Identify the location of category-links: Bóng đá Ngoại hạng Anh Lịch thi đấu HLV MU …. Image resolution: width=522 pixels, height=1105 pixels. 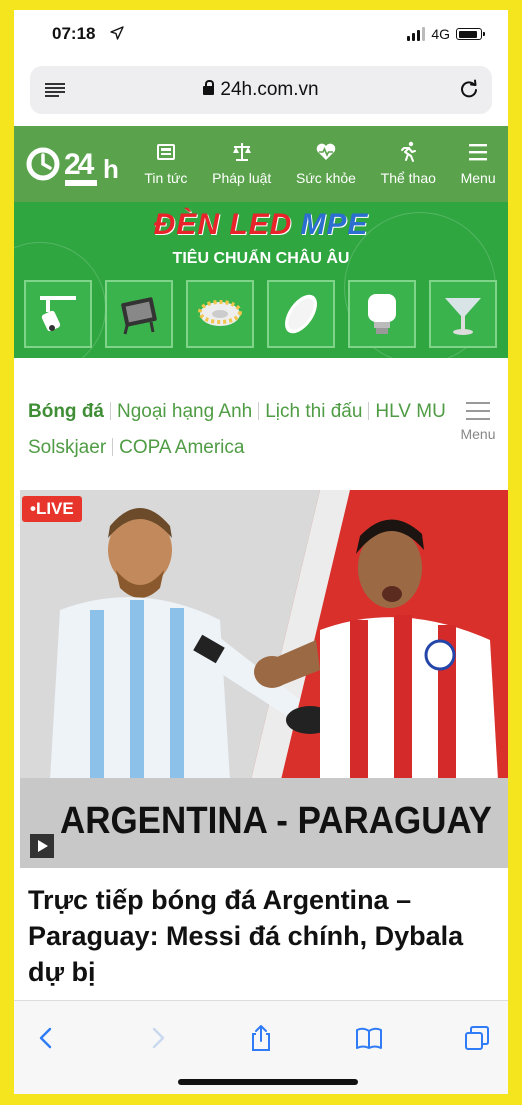
(243, 430).